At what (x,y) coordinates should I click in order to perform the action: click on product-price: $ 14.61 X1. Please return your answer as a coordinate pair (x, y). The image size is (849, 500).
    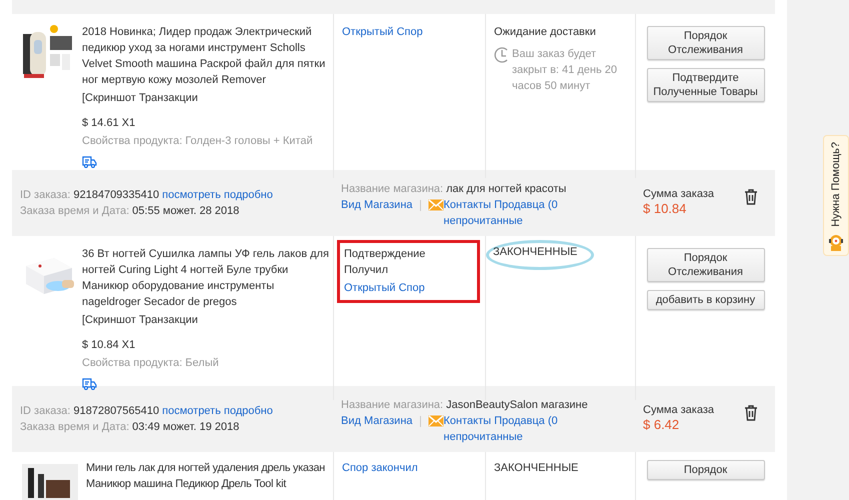
    Looking at the image, I should click on (109, 123).